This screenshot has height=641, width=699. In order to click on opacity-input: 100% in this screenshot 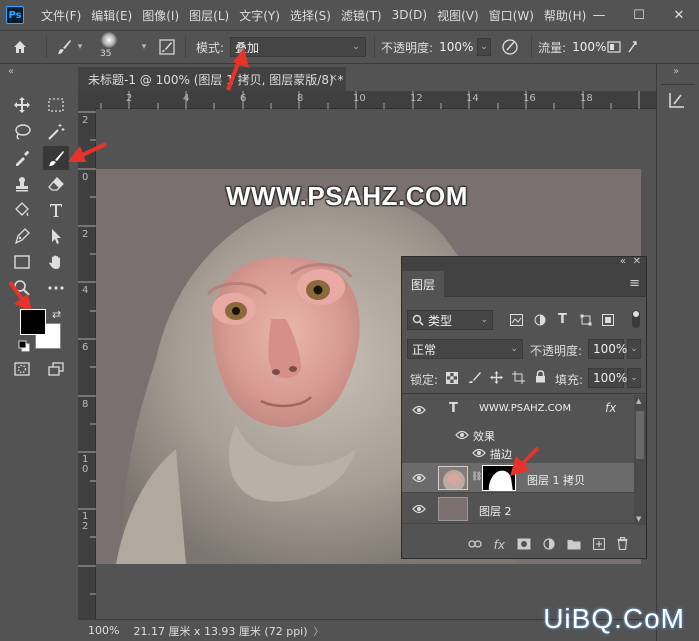, I will do `click(454, 47)`.